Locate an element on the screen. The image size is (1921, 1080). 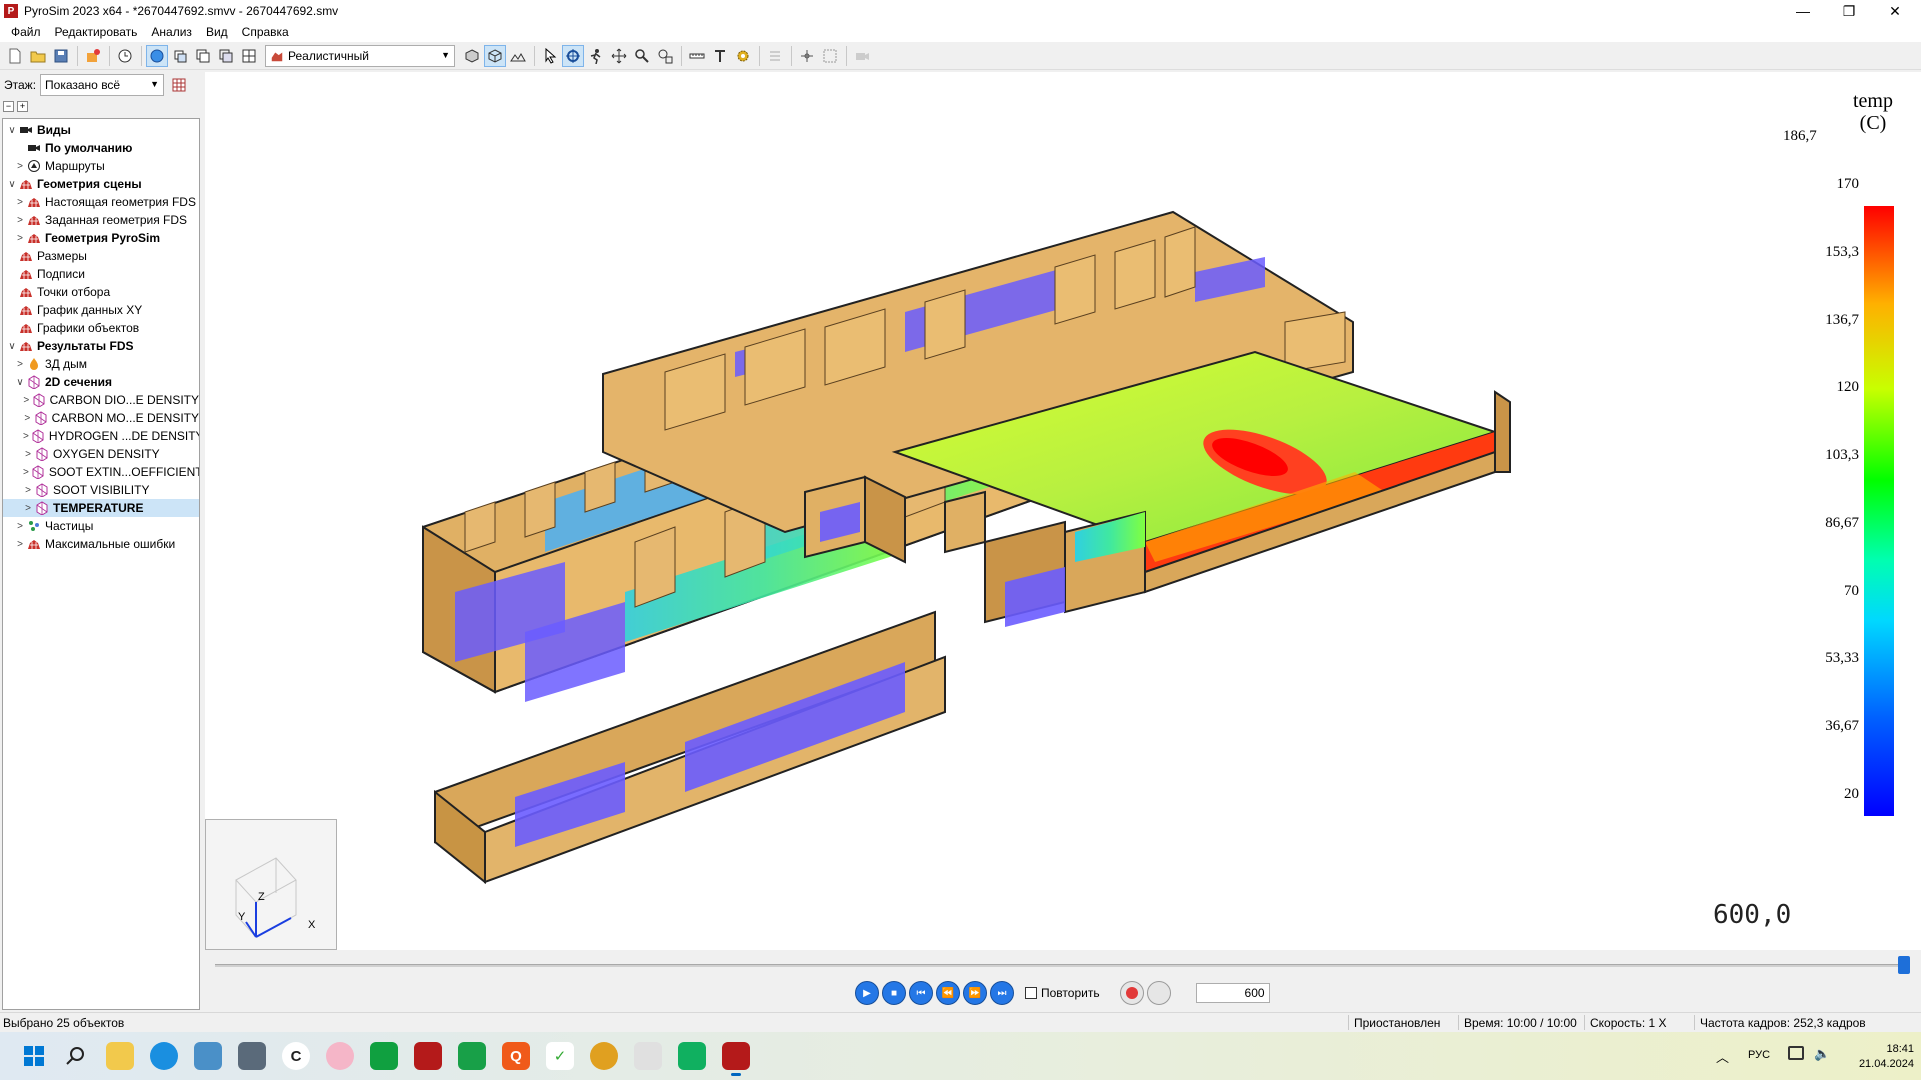
tree-node: Подписи is located at coordinates (101, 274).